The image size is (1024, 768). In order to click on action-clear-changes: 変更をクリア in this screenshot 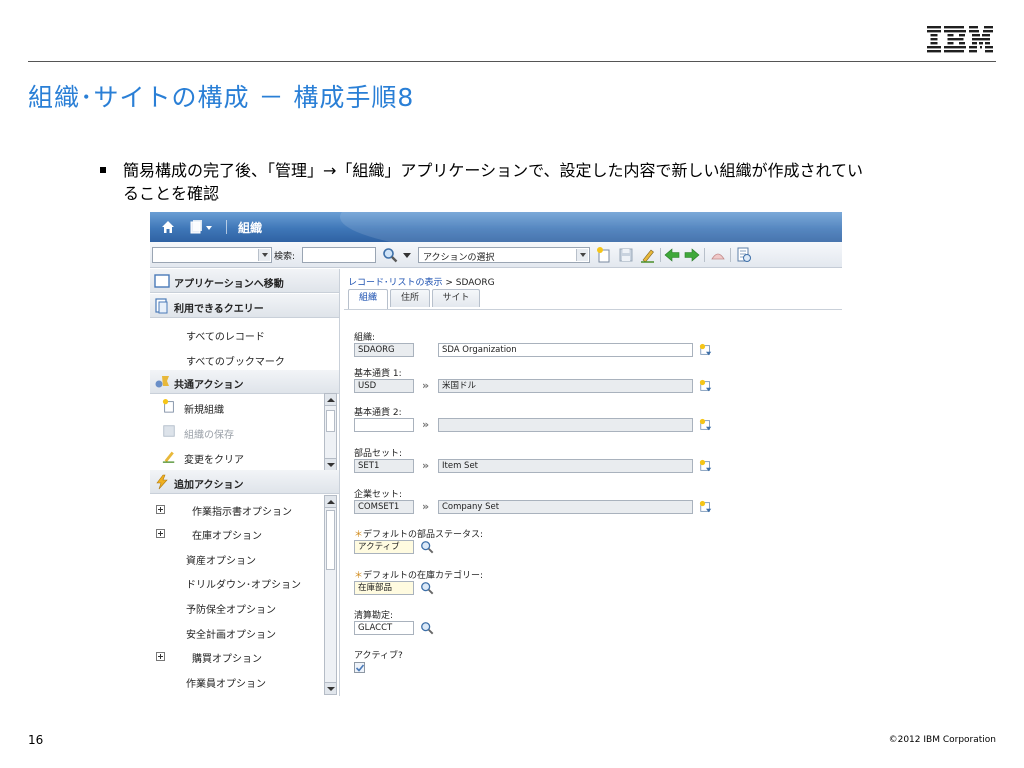, I will do `click(214, 458)`.